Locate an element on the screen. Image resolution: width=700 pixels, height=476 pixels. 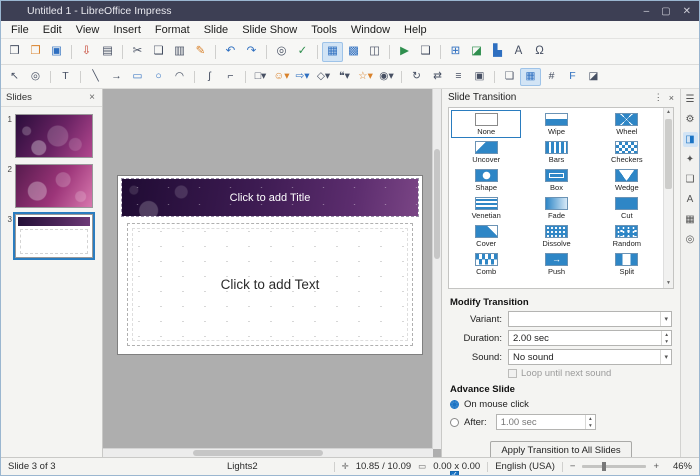
insert-chart-button: ▙ is located at coordinates (497, 52).